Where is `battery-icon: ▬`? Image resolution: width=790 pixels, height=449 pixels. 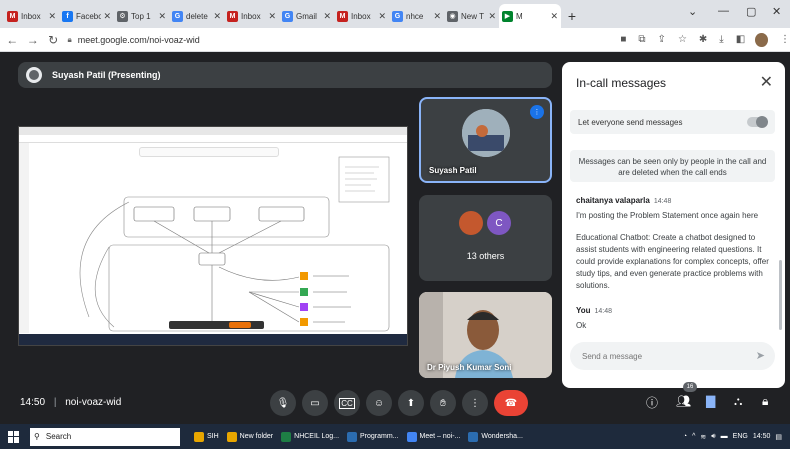
battery-icon: ▬ is located at coordinates (724, 436).